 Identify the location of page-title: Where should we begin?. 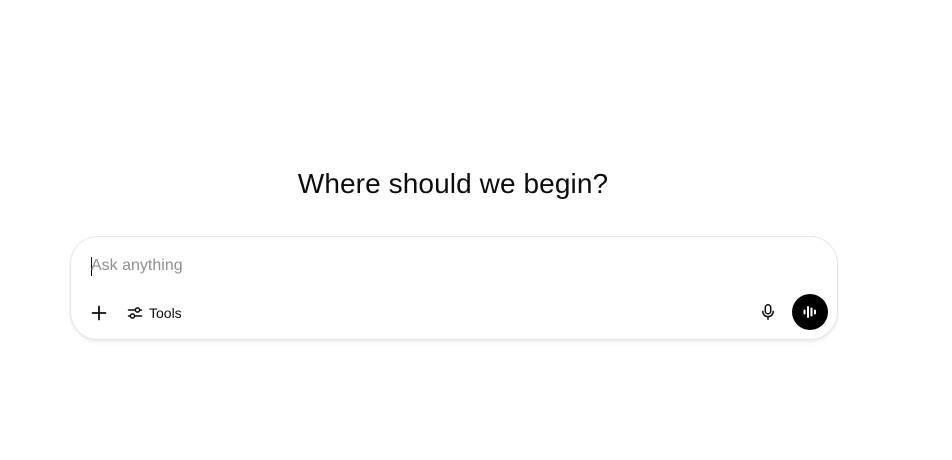
(453, 183).